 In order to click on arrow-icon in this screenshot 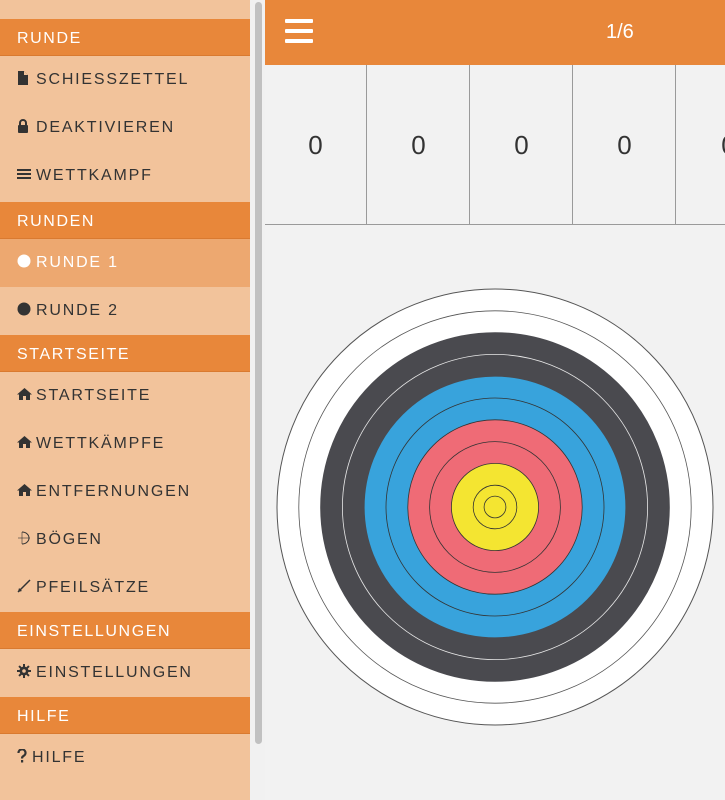, I will do `click(24, 586)`.